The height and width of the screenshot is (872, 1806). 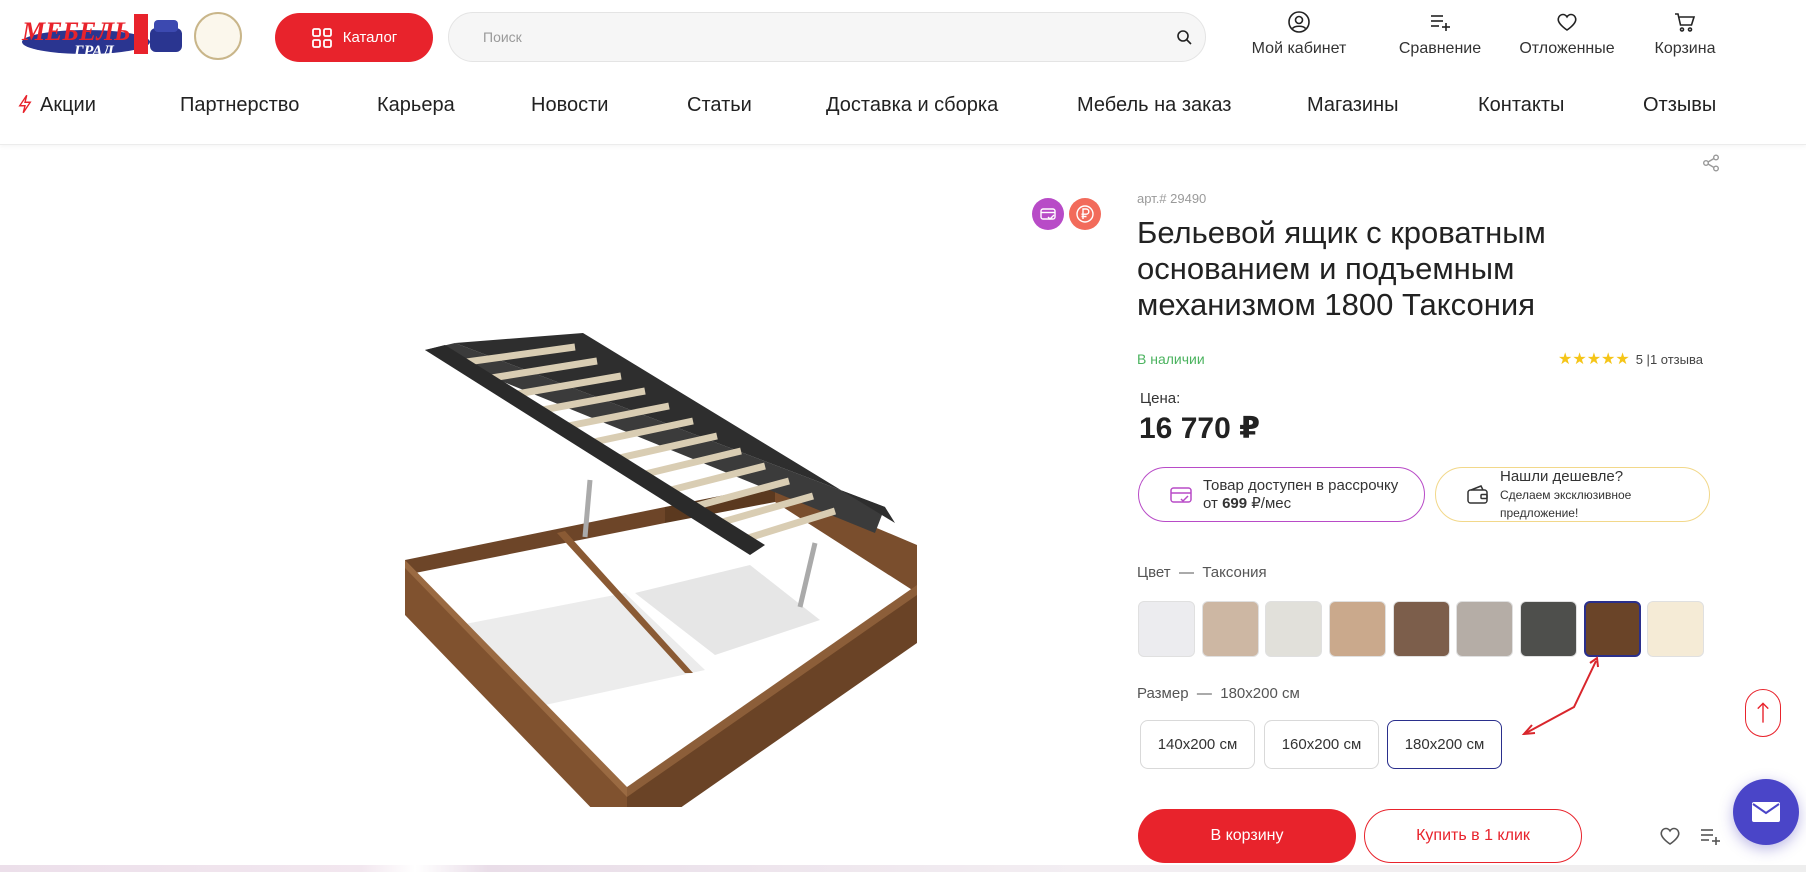 I want to click on nav-label: Отзывы, so click(x=1680, y=105).